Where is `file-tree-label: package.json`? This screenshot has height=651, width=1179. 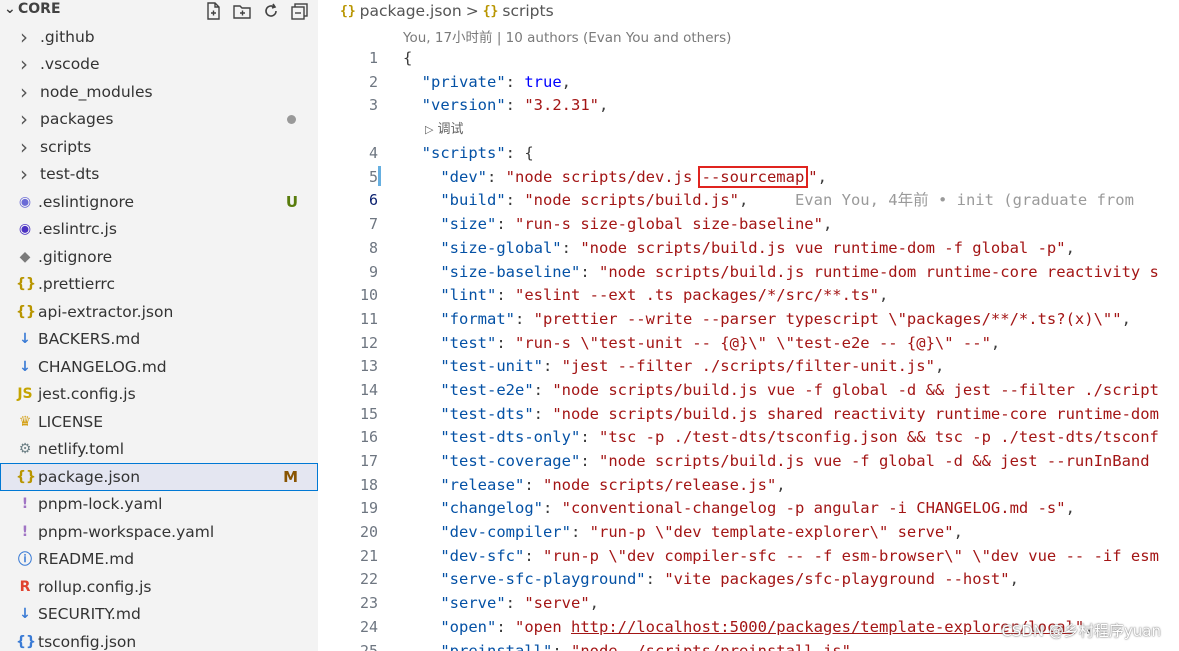
file-tree-label: package.json is located at coordinates (89, 476).